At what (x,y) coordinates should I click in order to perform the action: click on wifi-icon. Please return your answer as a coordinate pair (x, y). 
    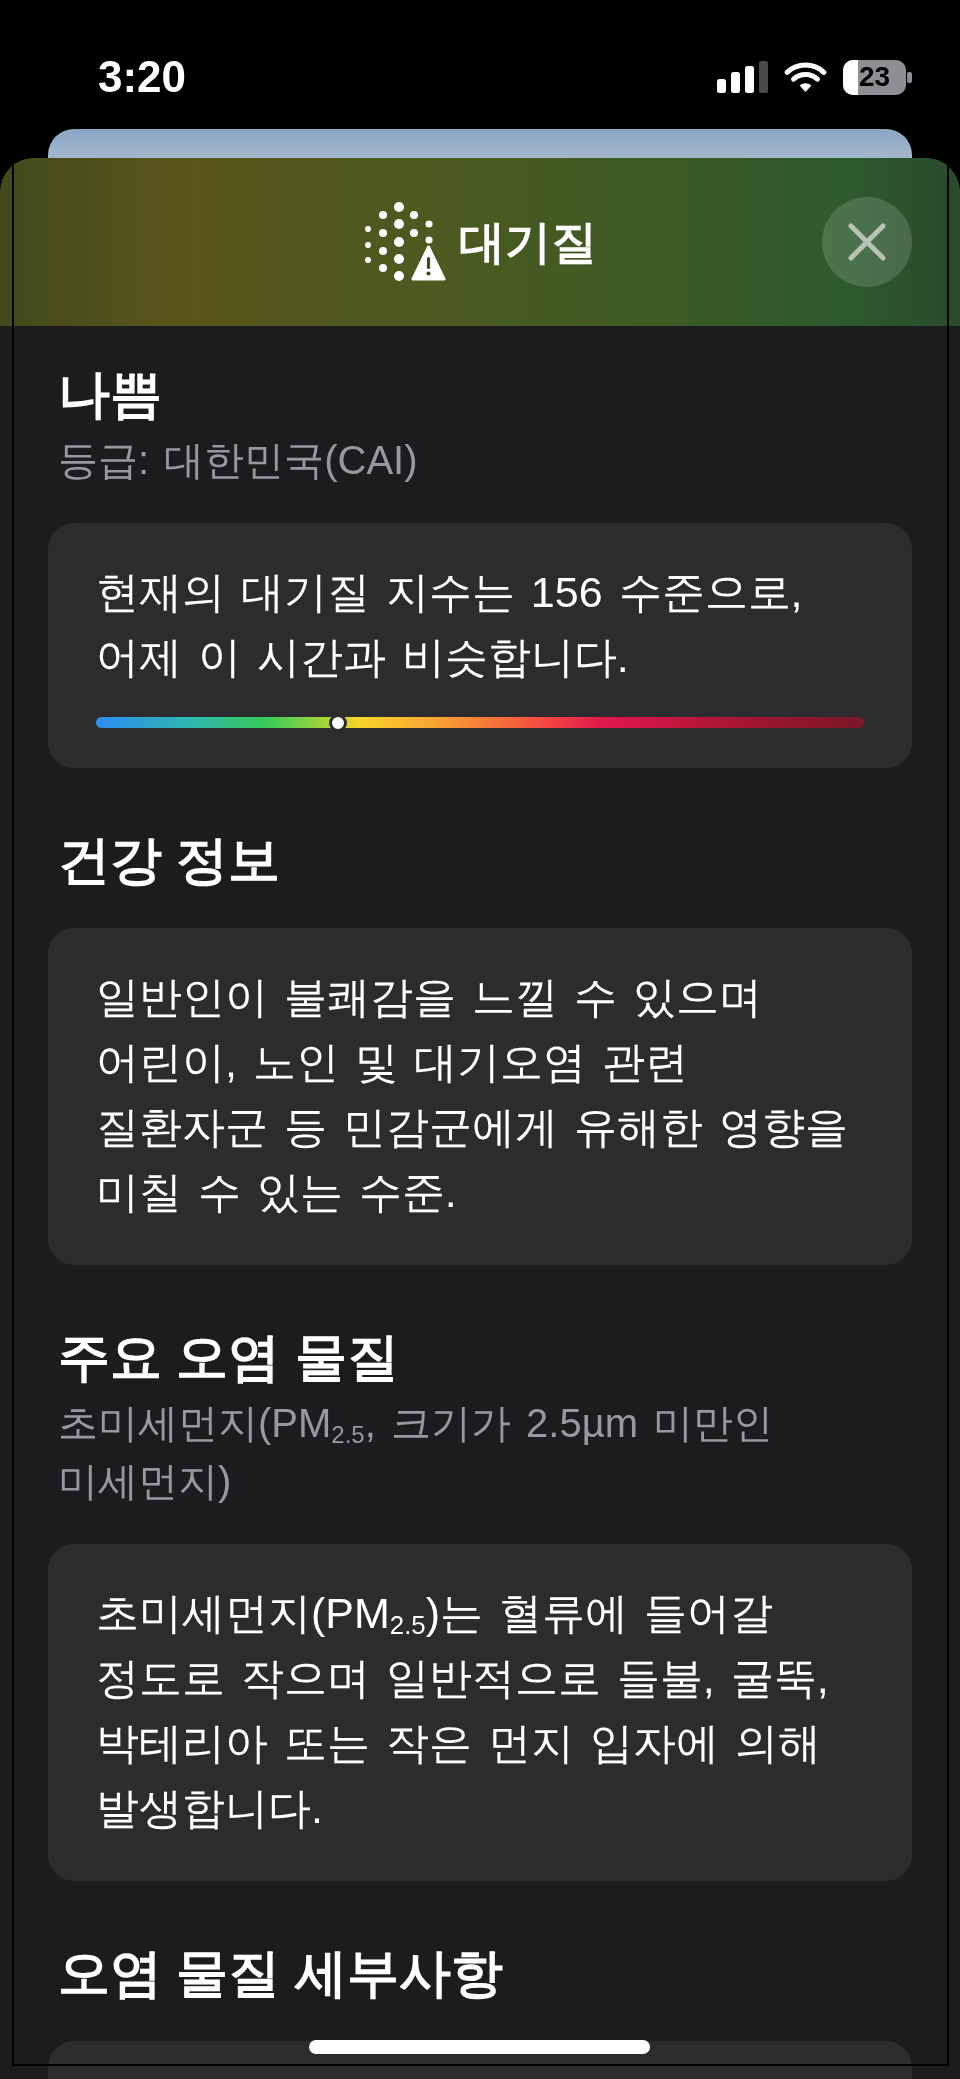
    Looking at the image, I should click on (805, 77).